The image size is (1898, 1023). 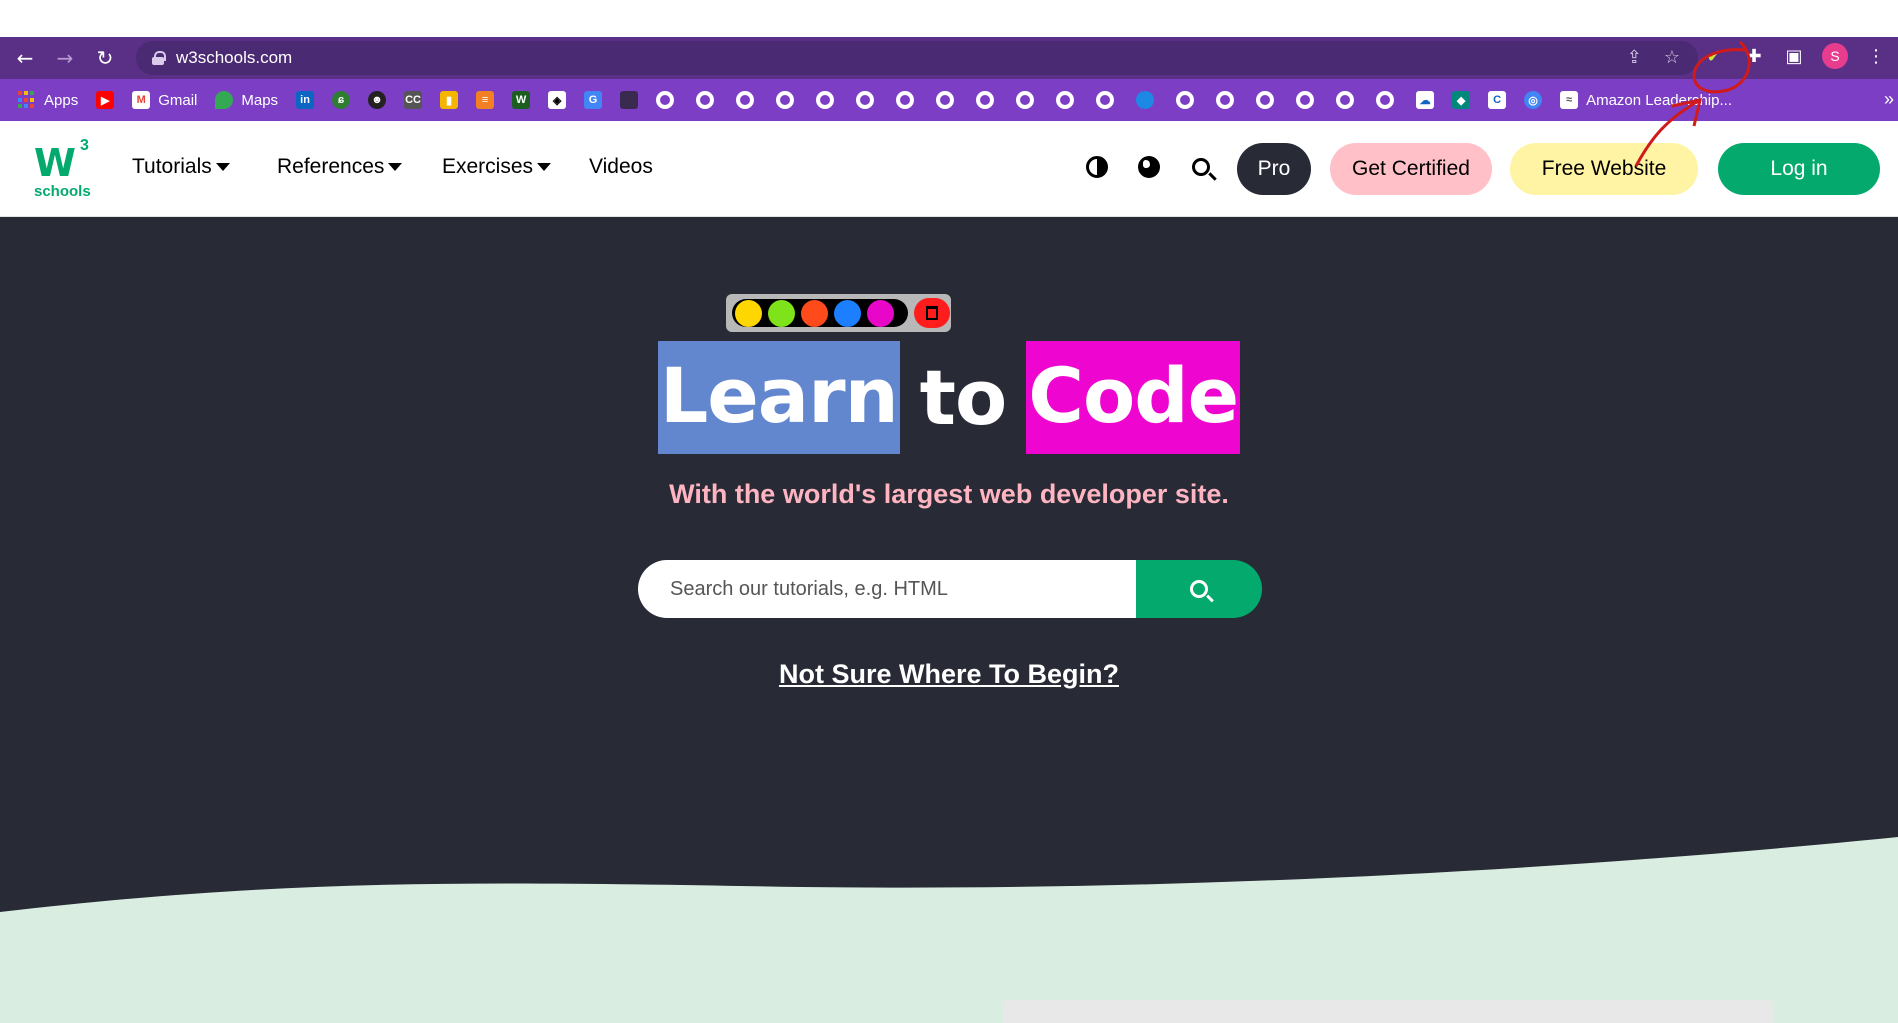 I want to click on bookmark-apps: Apps, so click(x=48, y=100).